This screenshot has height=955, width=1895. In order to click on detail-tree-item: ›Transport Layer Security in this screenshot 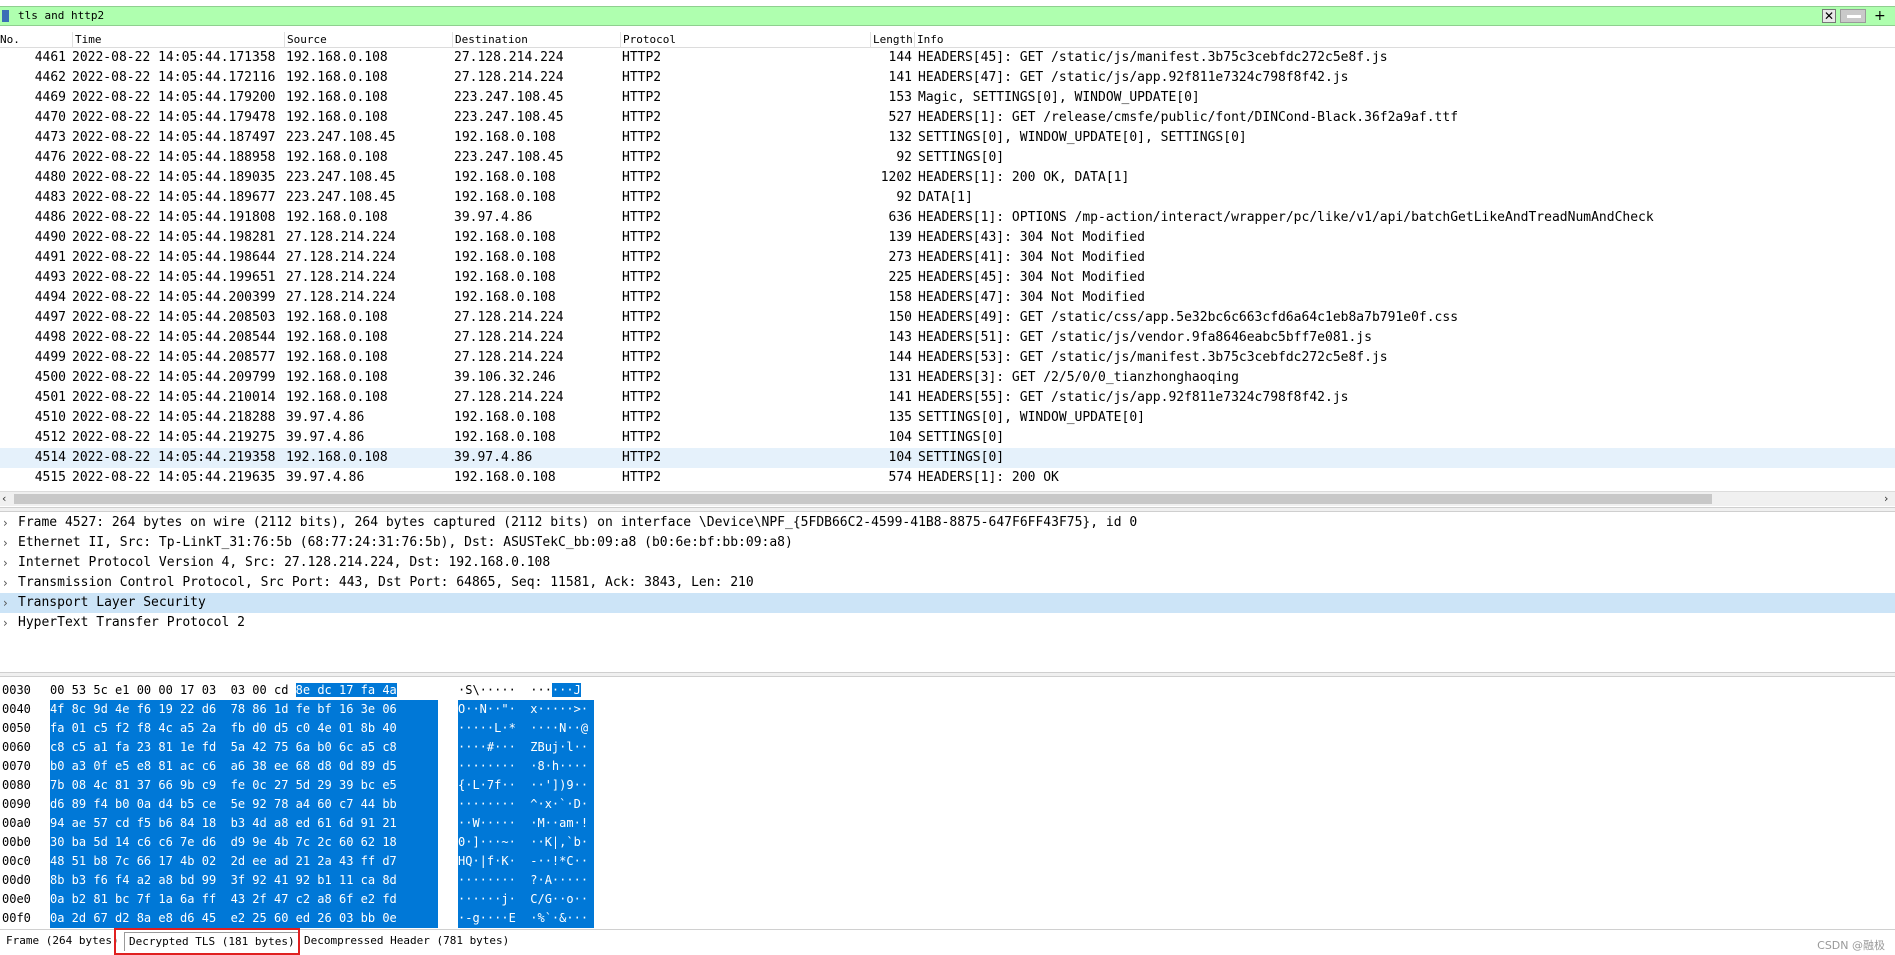, I will do `click(947, 603)`.